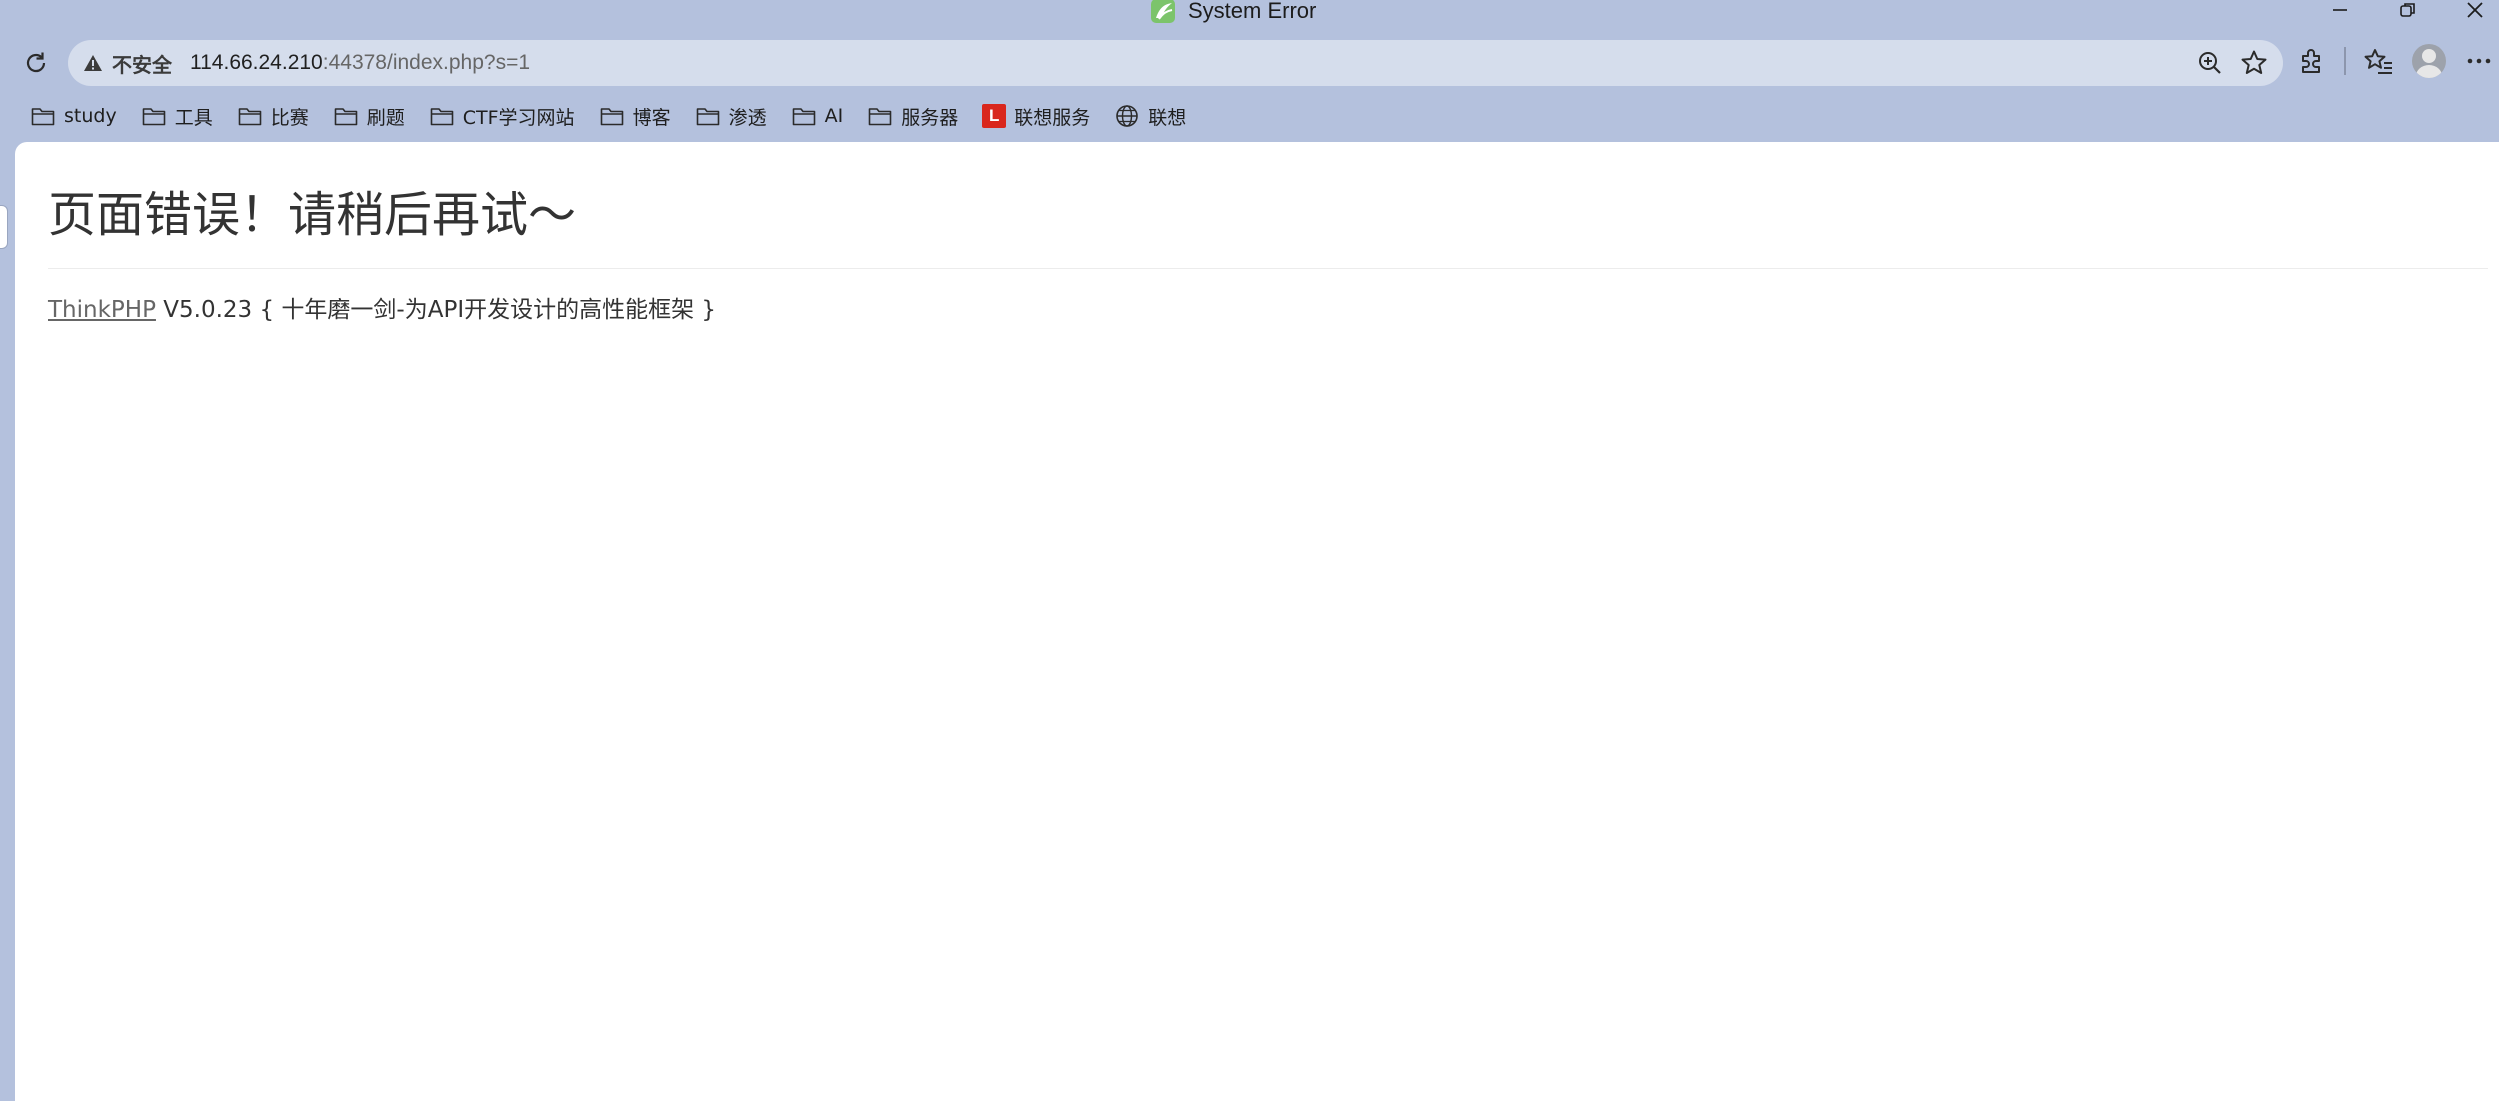 This screenshot has width=2499, height=1101. What do you see at coordinates (2479, 61) in the screenshot?
I see `more-icon` at bounding box center [2479, 61].